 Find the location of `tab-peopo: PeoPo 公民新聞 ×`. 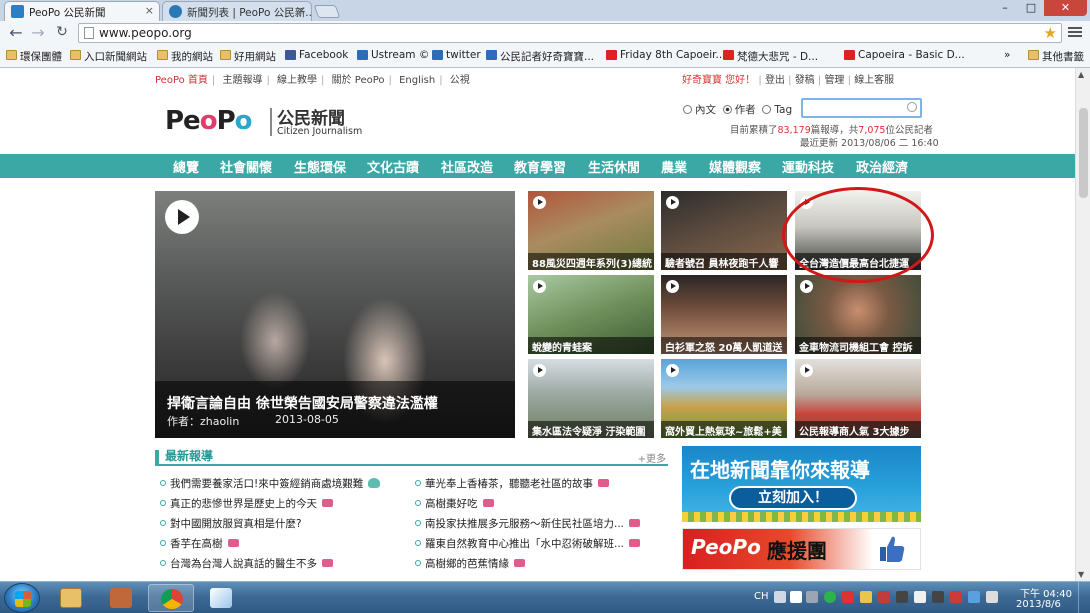

tab-peopo: PeoPo 公民新聞 × is located at coordinates (82, 11).